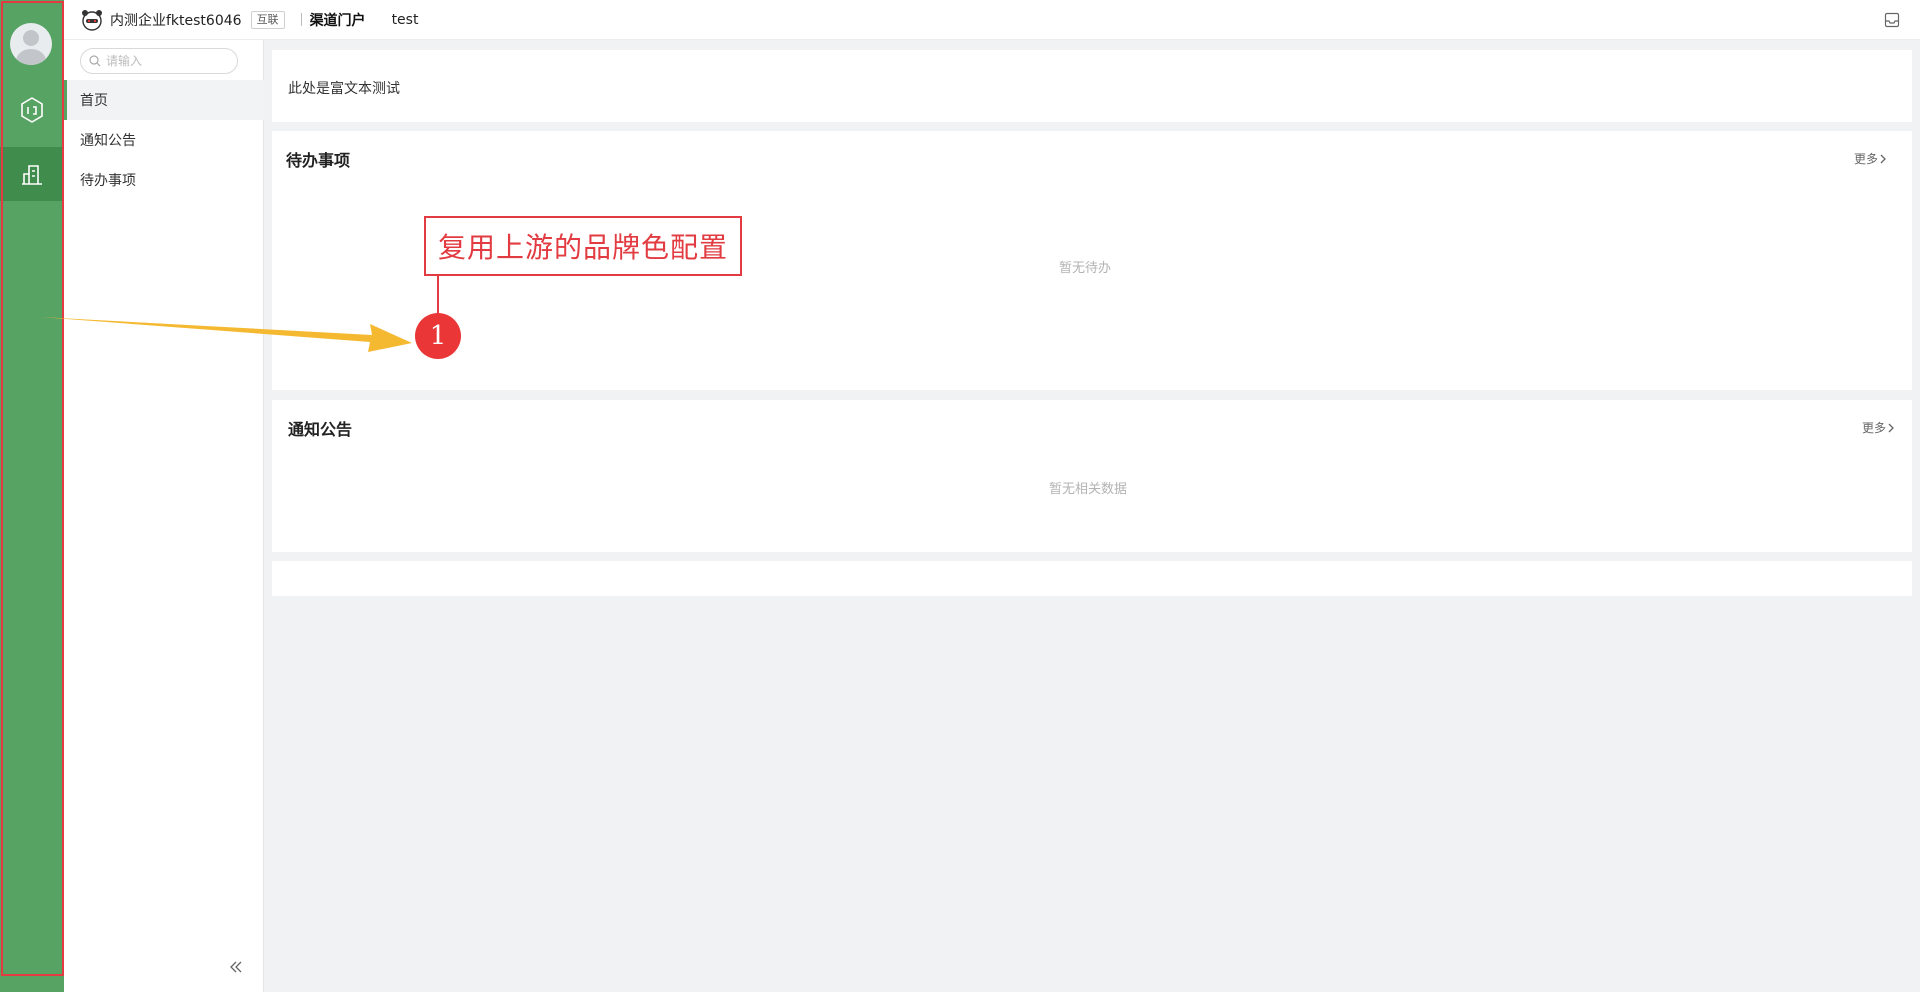 Image resolution: width=1920 pixels, height=992 pixels. I want to click on sidebar: 首页 通知公告 待办事项, so click(164, 516).